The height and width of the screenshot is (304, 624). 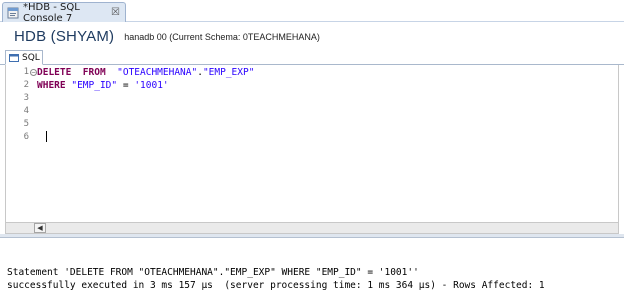 What do you see at coordinates (94, 85) in the screenshot?
I see `column-identifier: "EMP_ID"` at bounding box center [94, 85].